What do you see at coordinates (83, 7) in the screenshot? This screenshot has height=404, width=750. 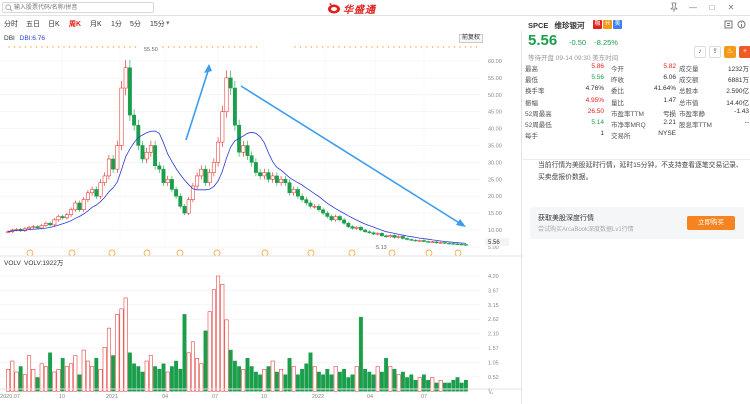 I see `search-input` at bounding box center [83, 7].